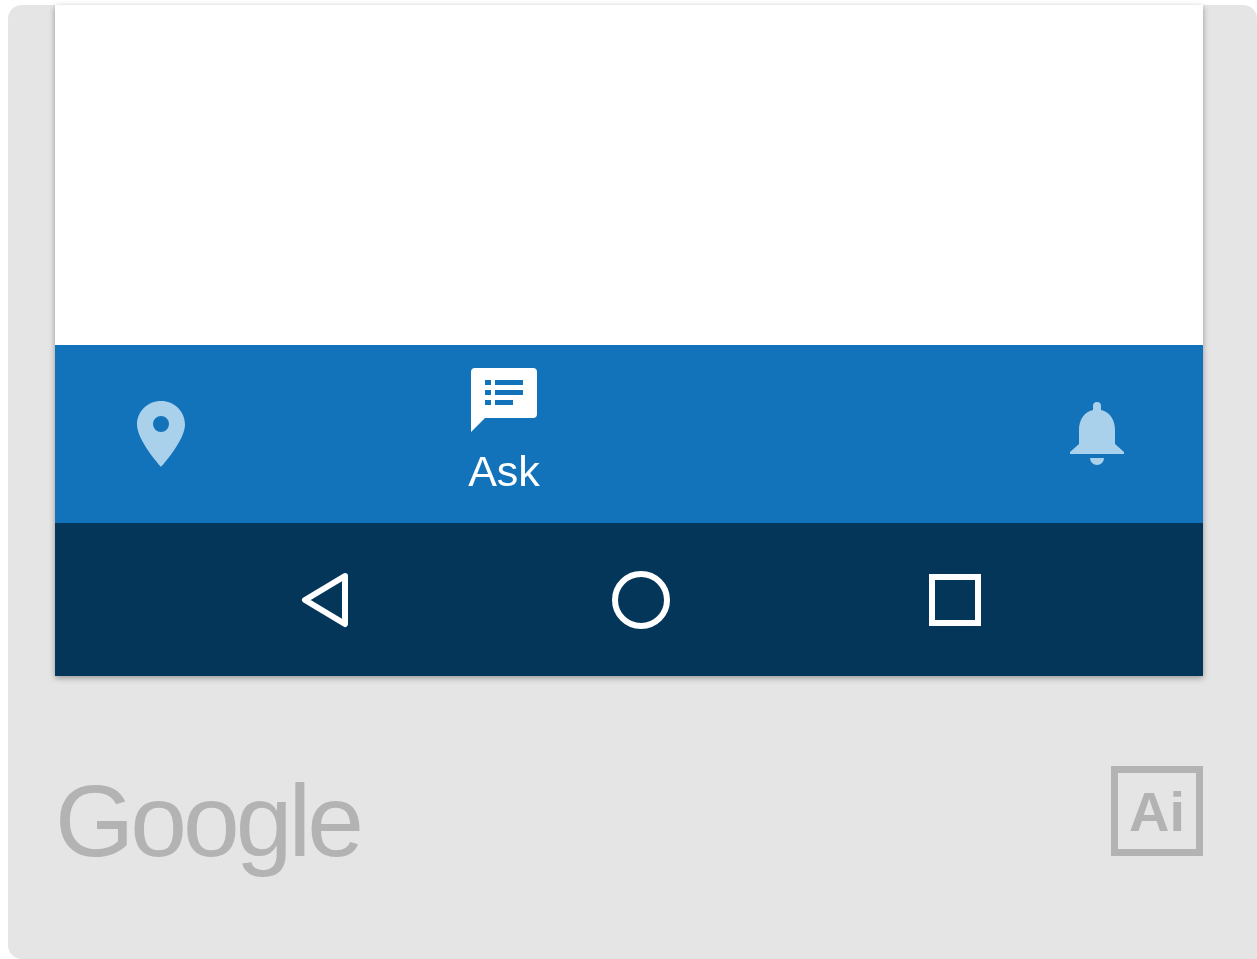 Image resolution: width=1257 pixels, height=959 pixels. I want to click on nav-tab: Ask, so click(504, 434).